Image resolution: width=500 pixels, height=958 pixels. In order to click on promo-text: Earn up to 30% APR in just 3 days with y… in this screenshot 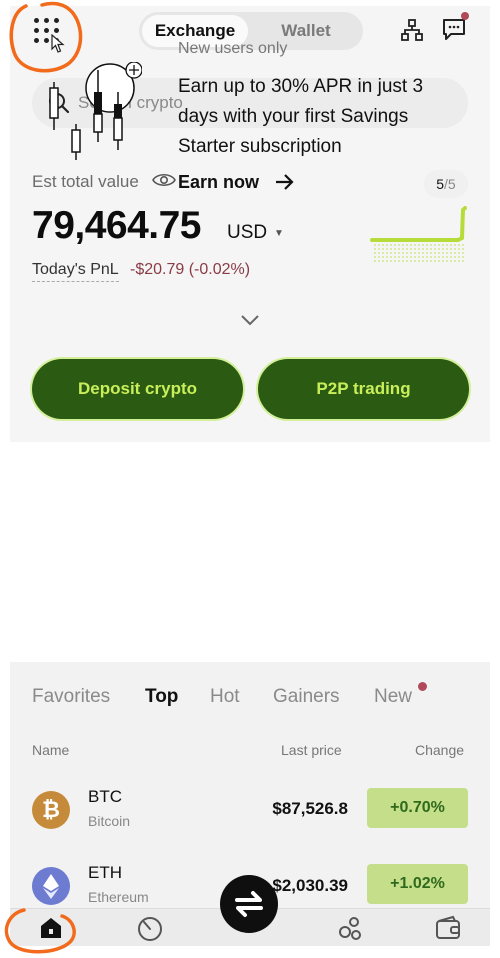, I will do `click(301, 116)`.